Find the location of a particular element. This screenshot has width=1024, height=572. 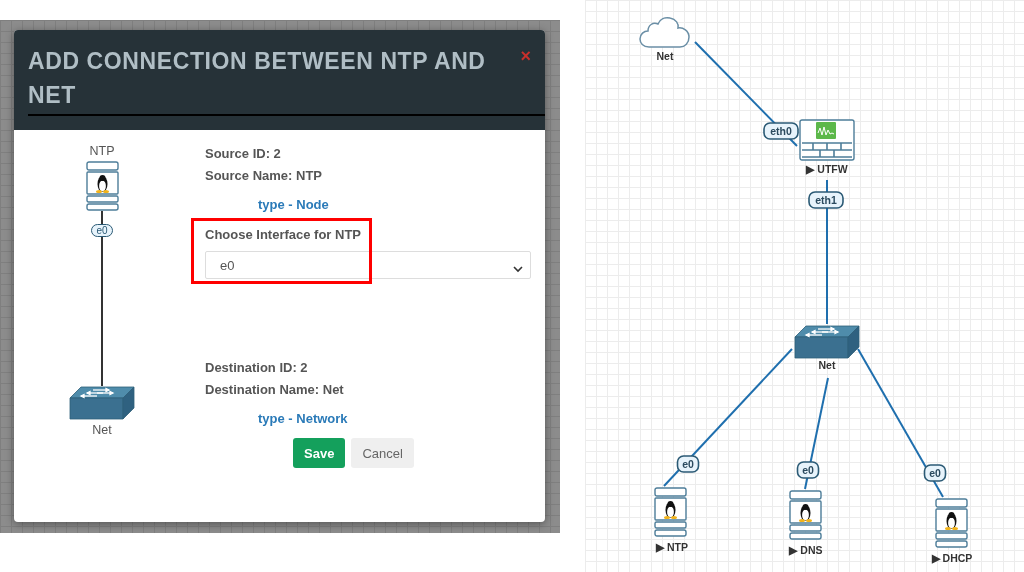

node-label: NTP is located at coordinates (102, 151).